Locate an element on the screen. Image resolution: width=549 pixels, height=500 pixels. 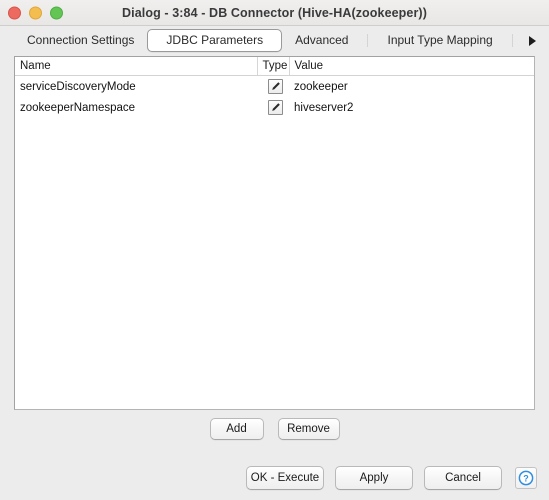
table-row: serviceDiscoveryMode zookeeper is located at coordinates (274, 87).